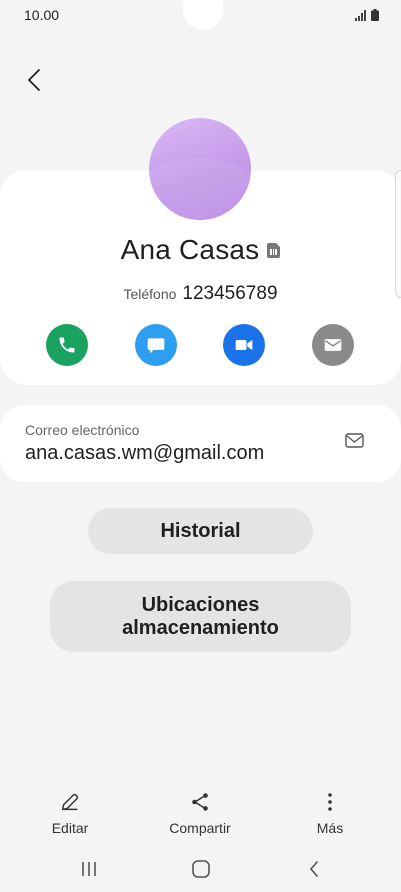  I want to click on contact-name: Ana Casas, so click(190, 249).